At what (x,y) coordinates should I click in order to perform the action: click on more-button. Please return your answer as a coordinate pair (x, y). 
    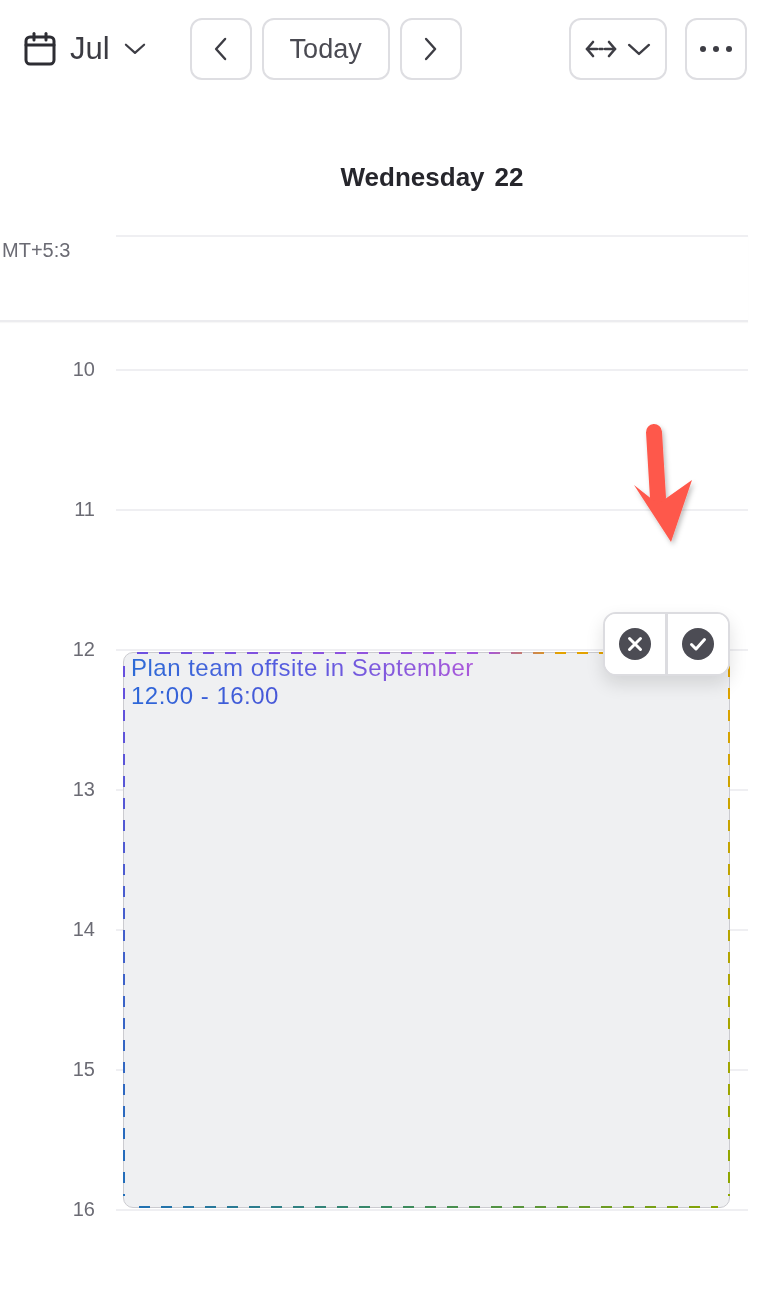
    Looking at the image, I should click on (716, 49).